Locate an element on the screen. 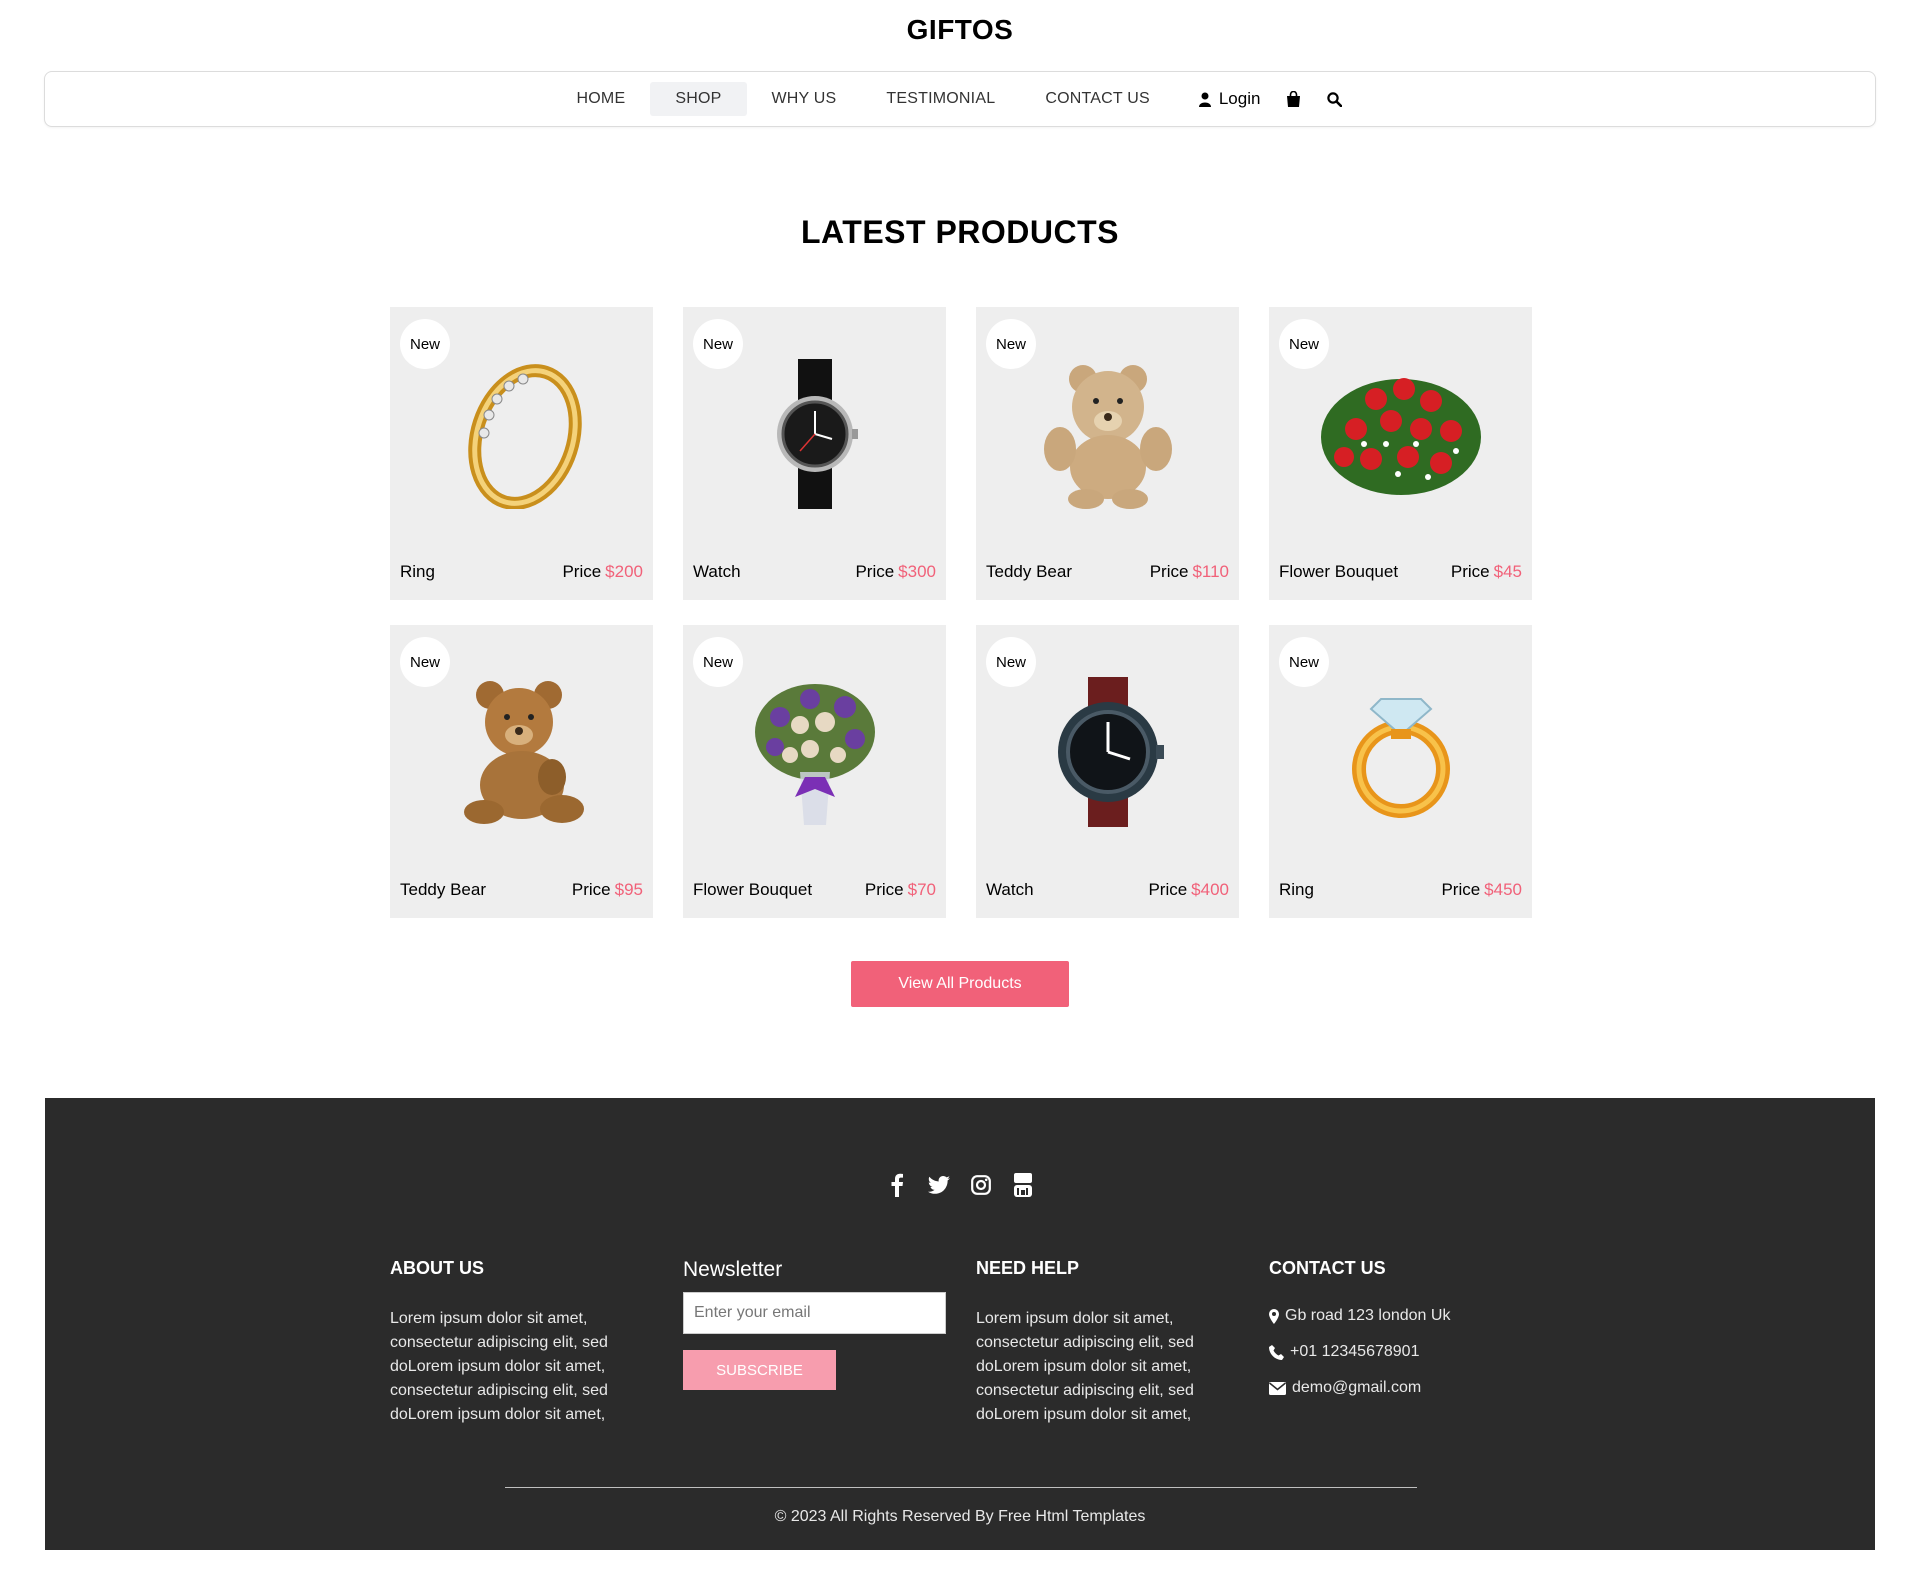 The height and width of the screenshot is (1596, 1920). price-amount: $200 is located at coordinates (624, 571).